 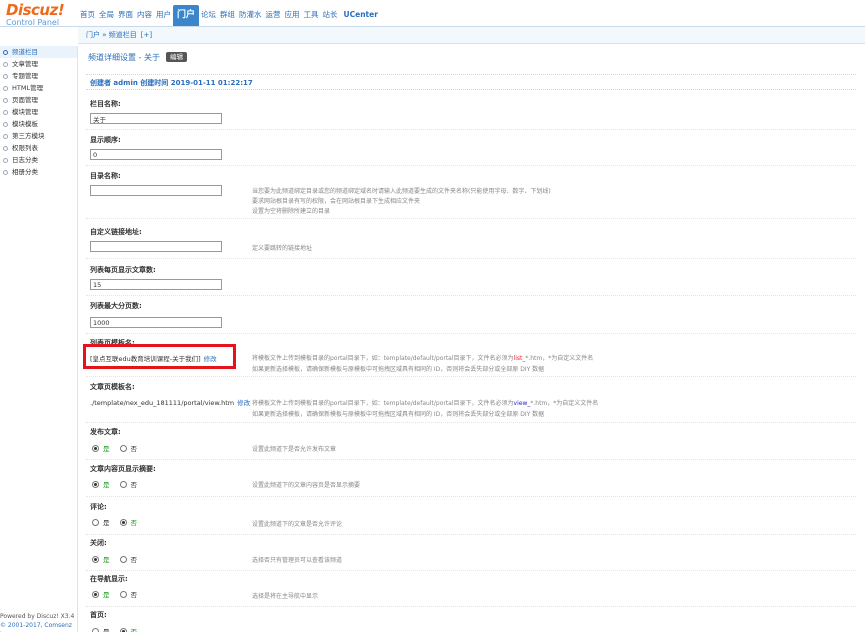 What do you see at coordinates (101, 559) in the screenshot?
I see `closed-yes-radio: 是` at bounding box center [101, 559].